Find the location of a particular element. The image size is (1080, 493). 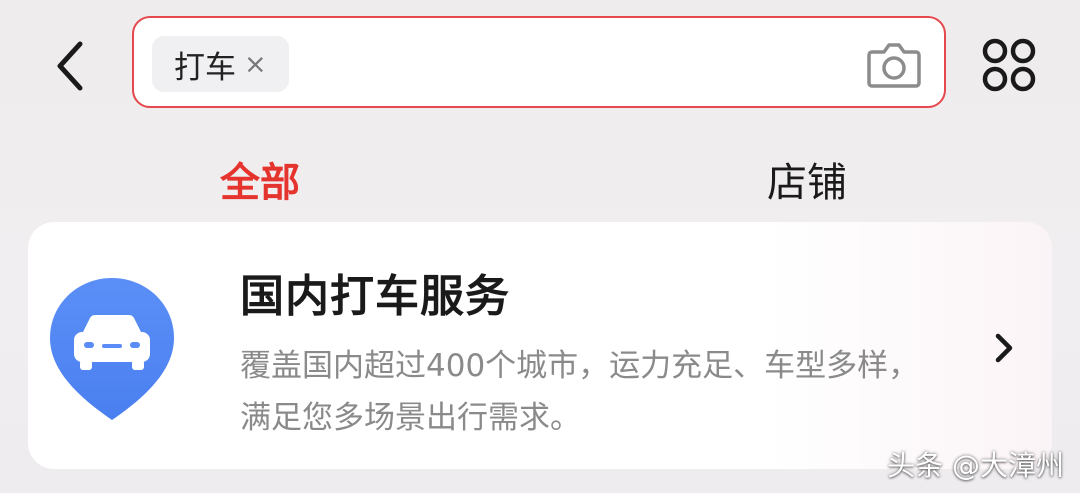

card-title: 国内打车服务 is located at coordinates (375, 296).